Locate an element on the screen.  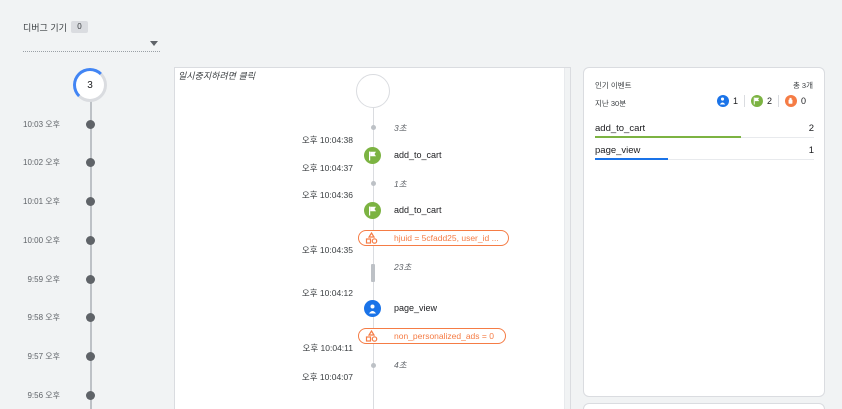
event-type-legend: 1 2 0 is located at coordinates (761, 101).